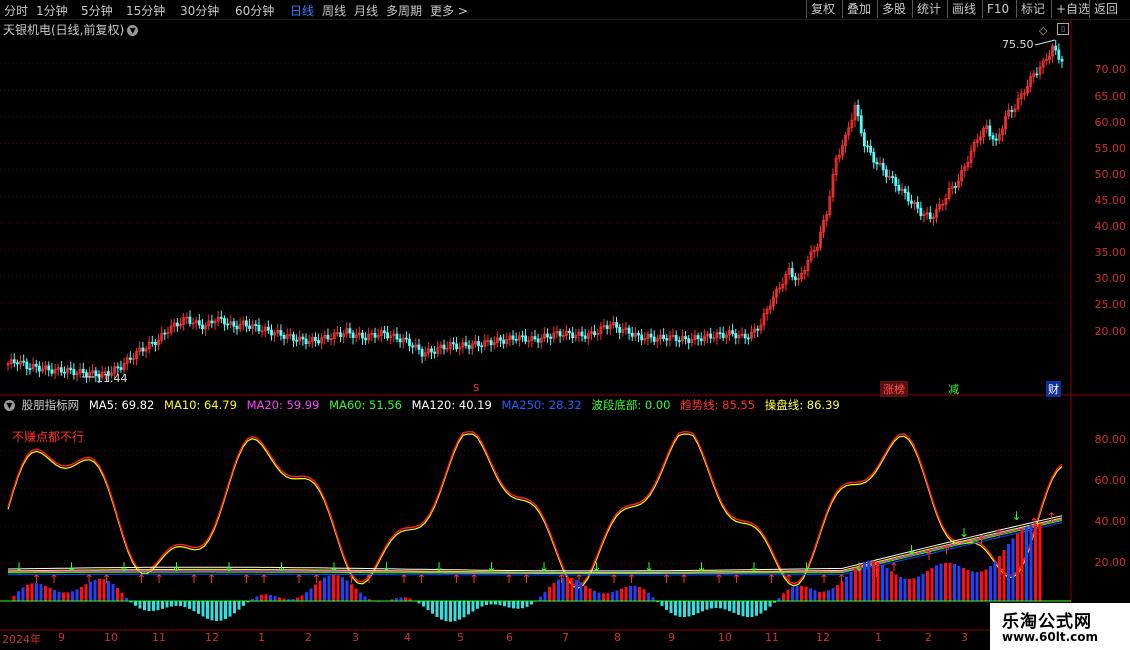 Image resolution: width=1130 pixels, height=650 pixels. Describe the element at coordinates (21, 639) in the screenshot. I see `time-tick: 2024年` at that location.